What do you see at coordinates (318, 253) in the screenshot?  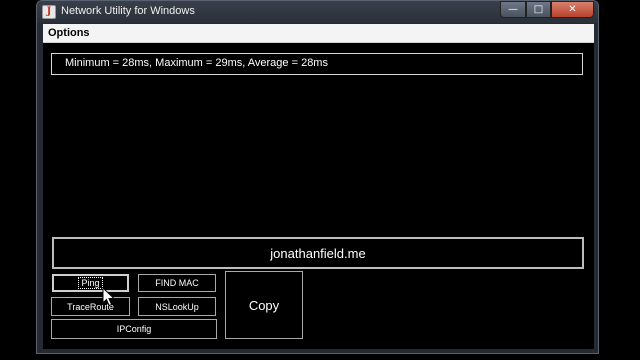 I see `host-input` at bounding box center [318, 253].